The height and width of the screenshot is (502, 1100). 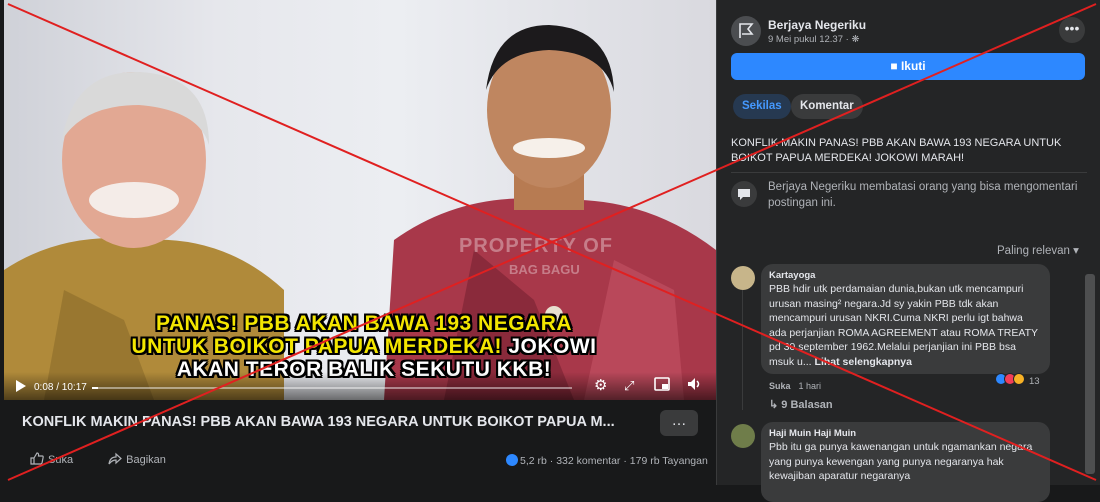 What do you see at coordinates (774, 405) in the screenshot?
I see `reply-arrow-icon: ↳` at bounding box center [774, 405].